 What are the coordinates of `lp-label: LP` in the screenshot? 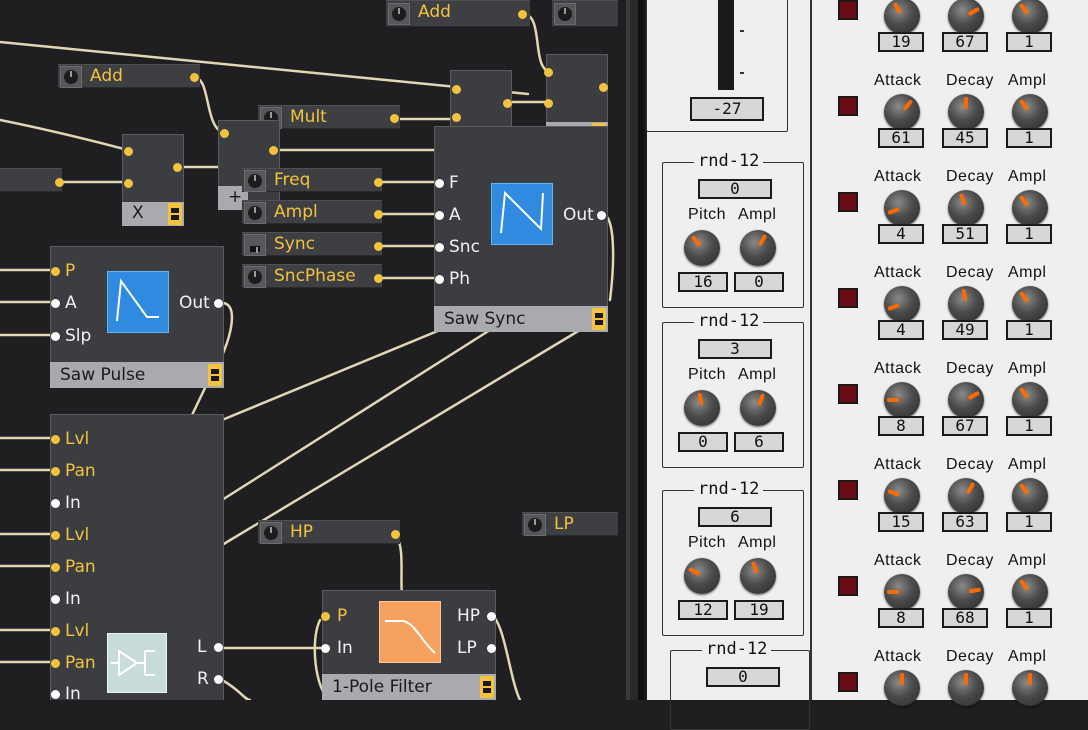 It's located at (570, 524).